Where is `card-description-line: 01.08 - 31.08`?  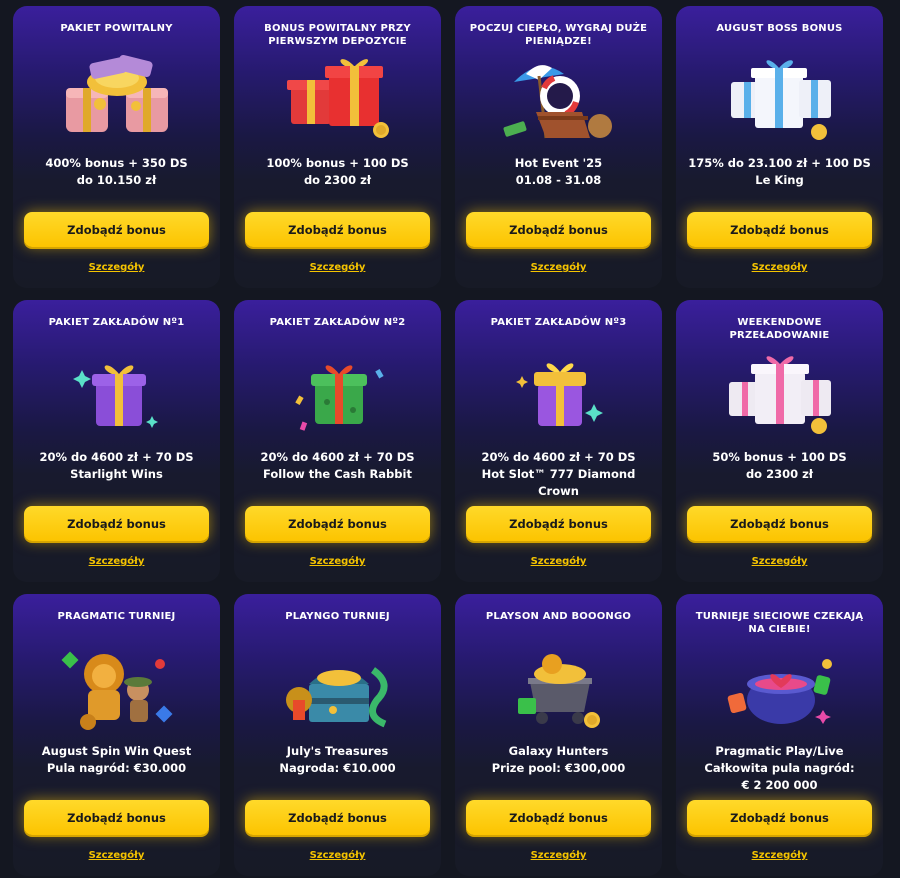
card-description-line: 01.08 - 31.08 is located at coordinates (558, 180).